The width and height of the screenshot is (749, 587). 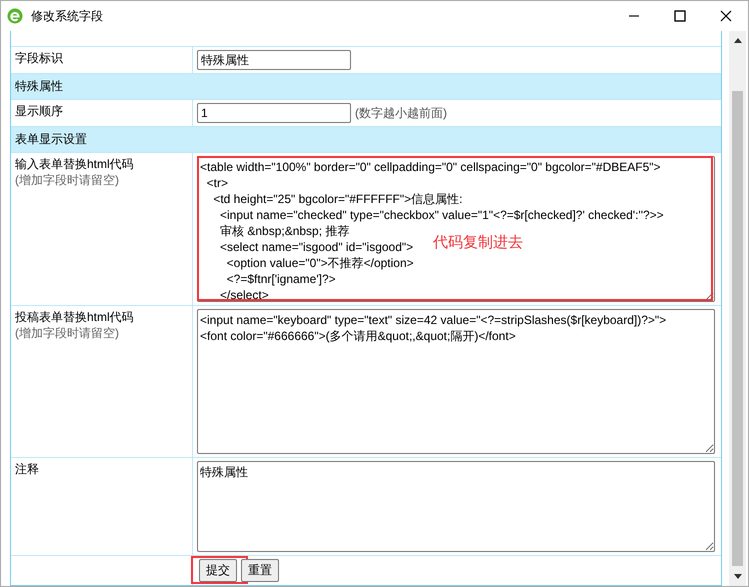 What do you see at coordinates (274, 113) in the screenshot?
I see `text-field: 1` at bounding box center [274, 113].